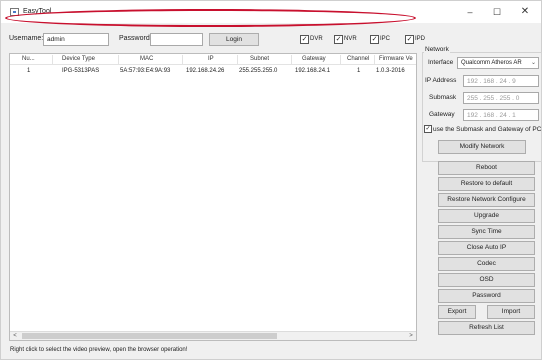  Describe the element at coordinates (258, 71) in the screenshot. I see `cell-subnet: 255.255.255.0` at that location.